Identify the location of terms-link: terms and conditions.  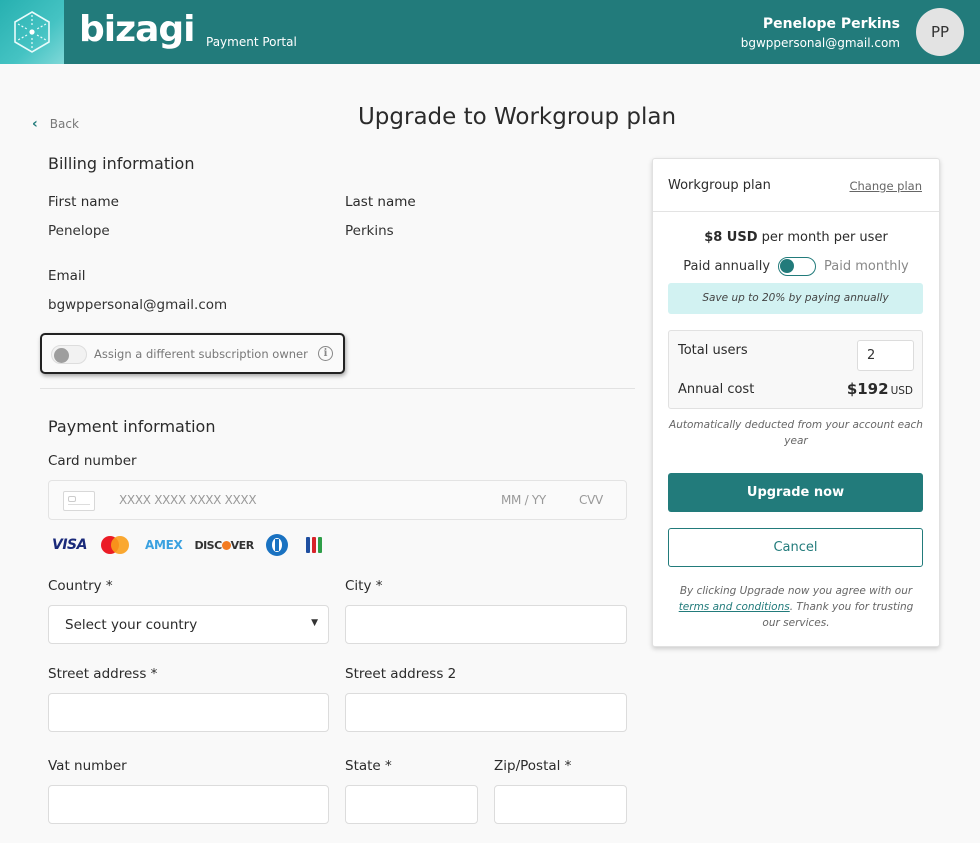
(734, 607).